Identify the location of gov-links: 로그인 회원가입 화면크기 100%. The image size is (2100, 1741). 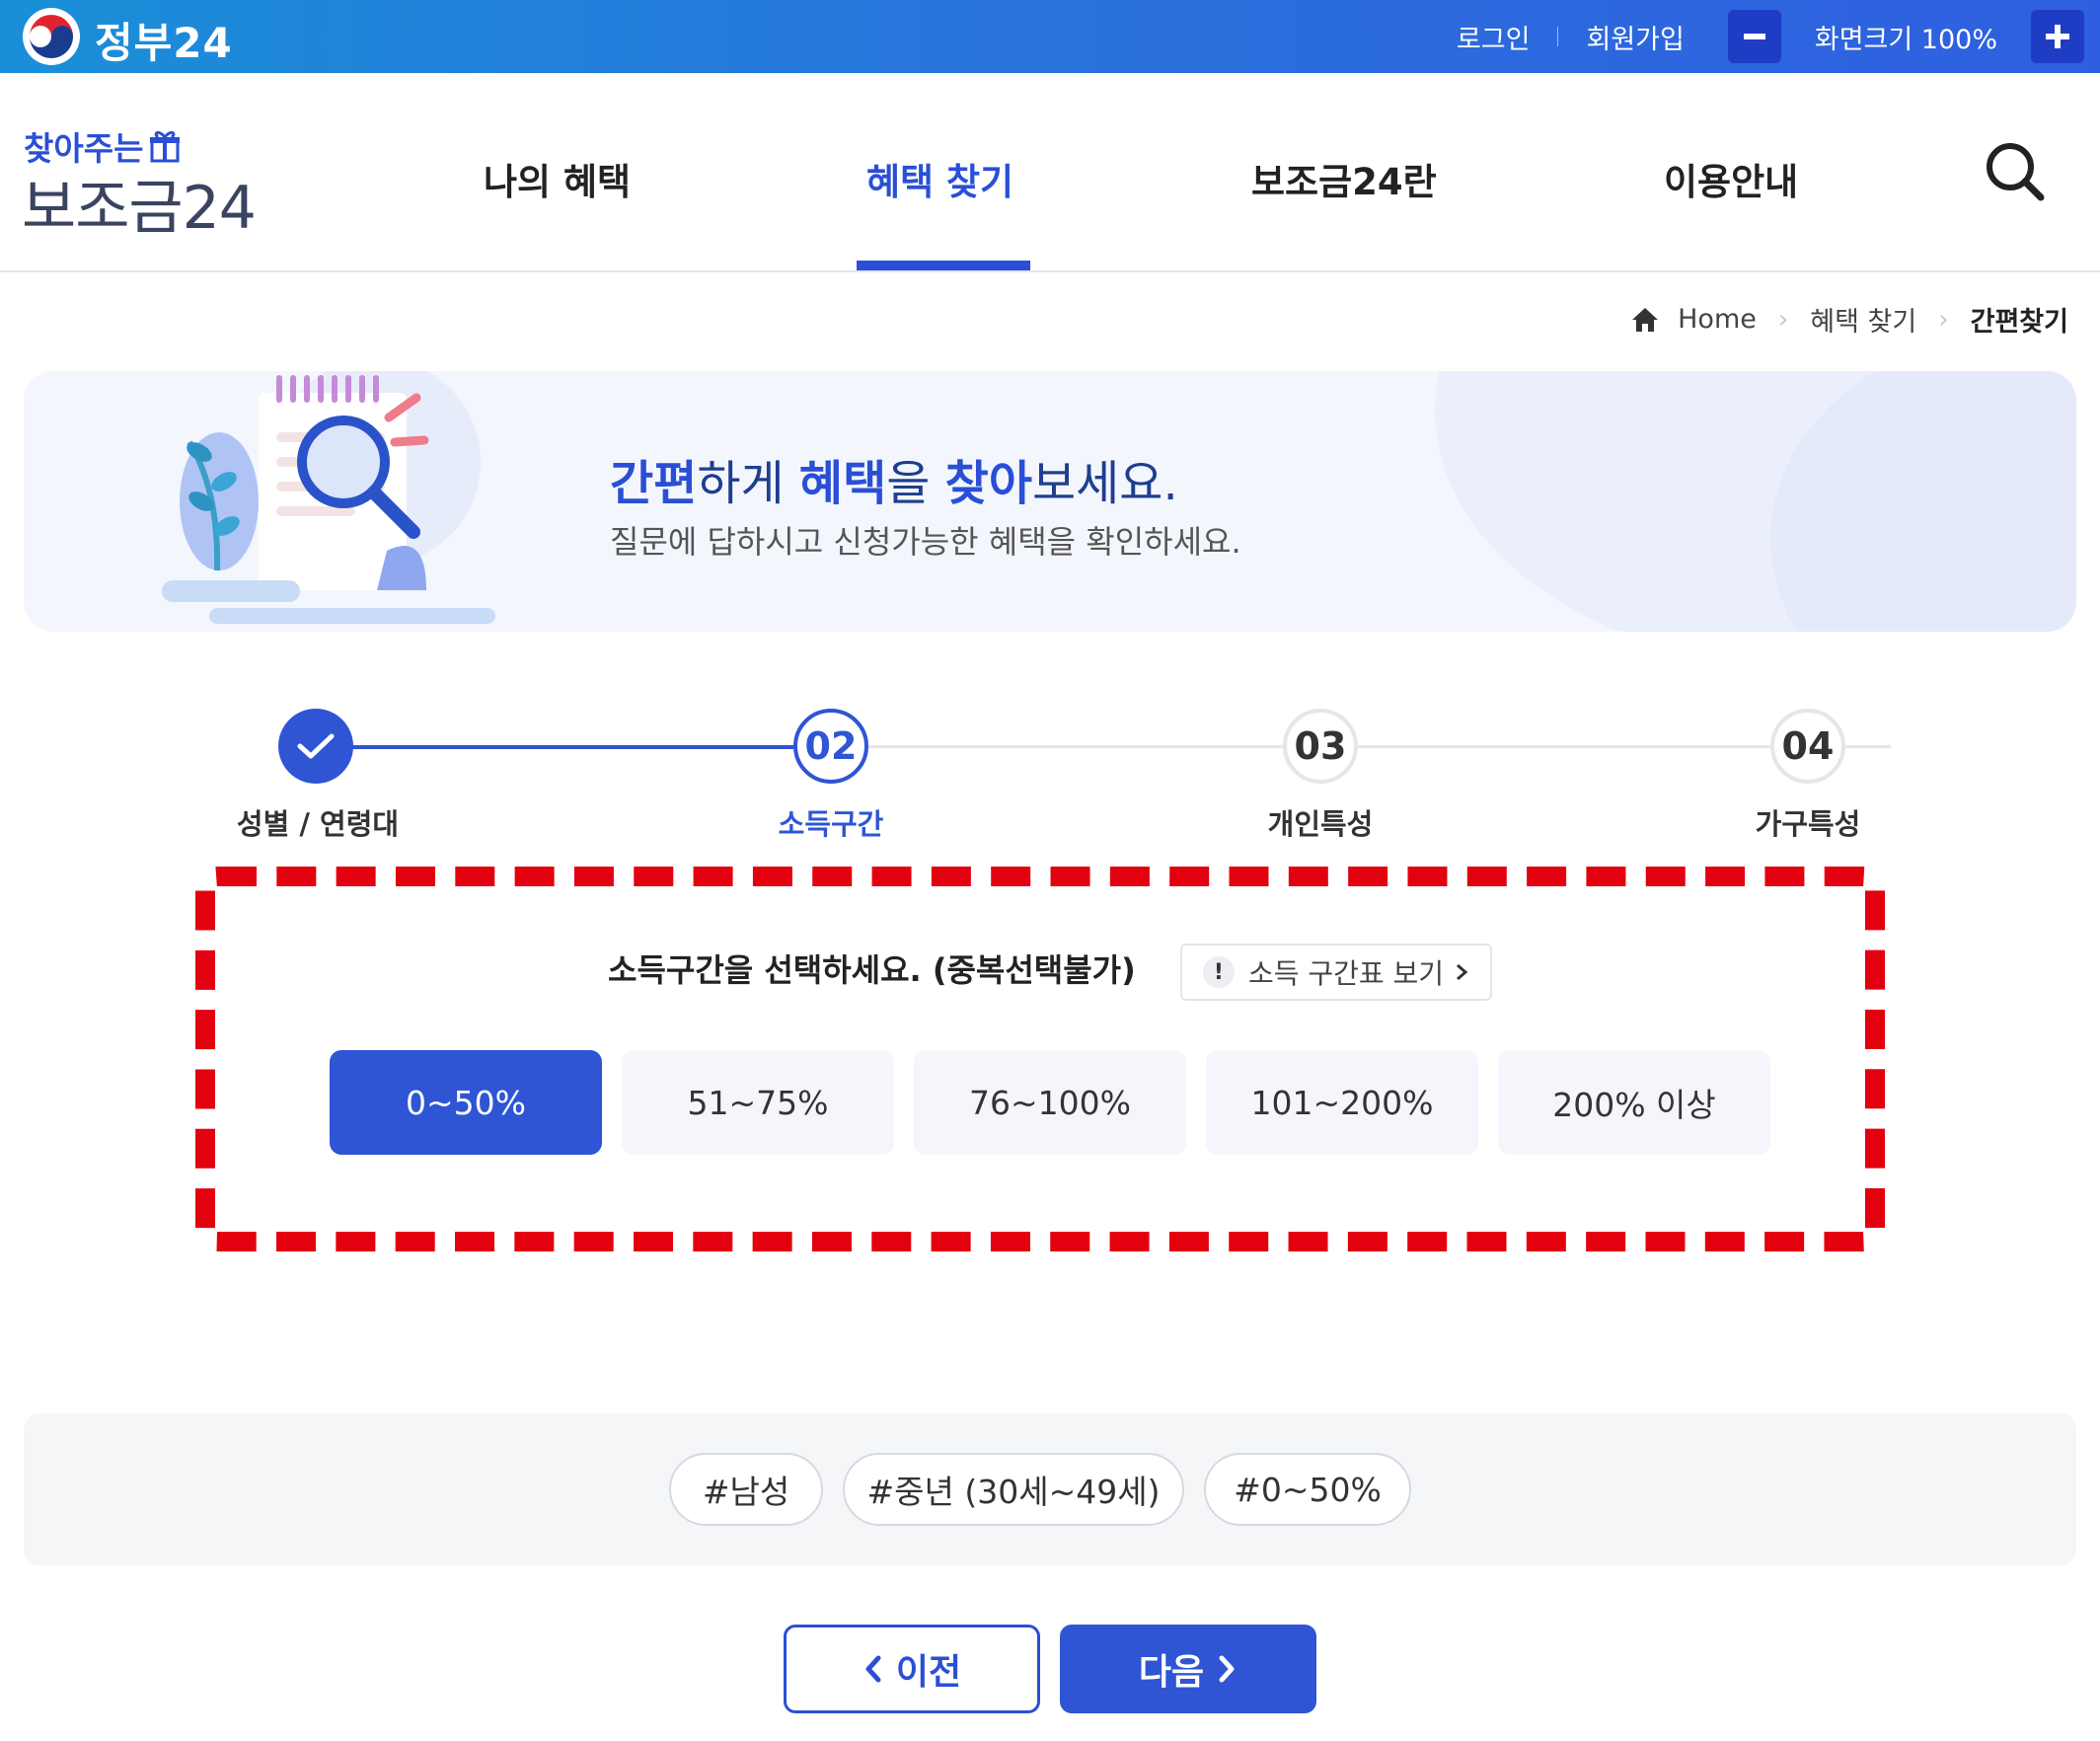
(1770, 36).